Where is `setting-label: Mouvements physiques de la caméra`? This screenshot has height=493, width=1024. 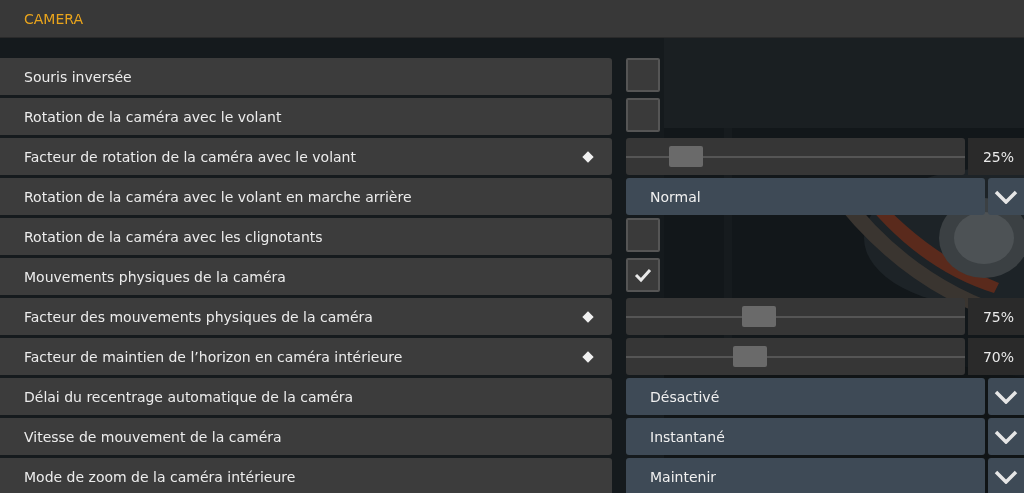
setting-label: Mouvements physiques de la caméra is located at coordinates (155, 276).